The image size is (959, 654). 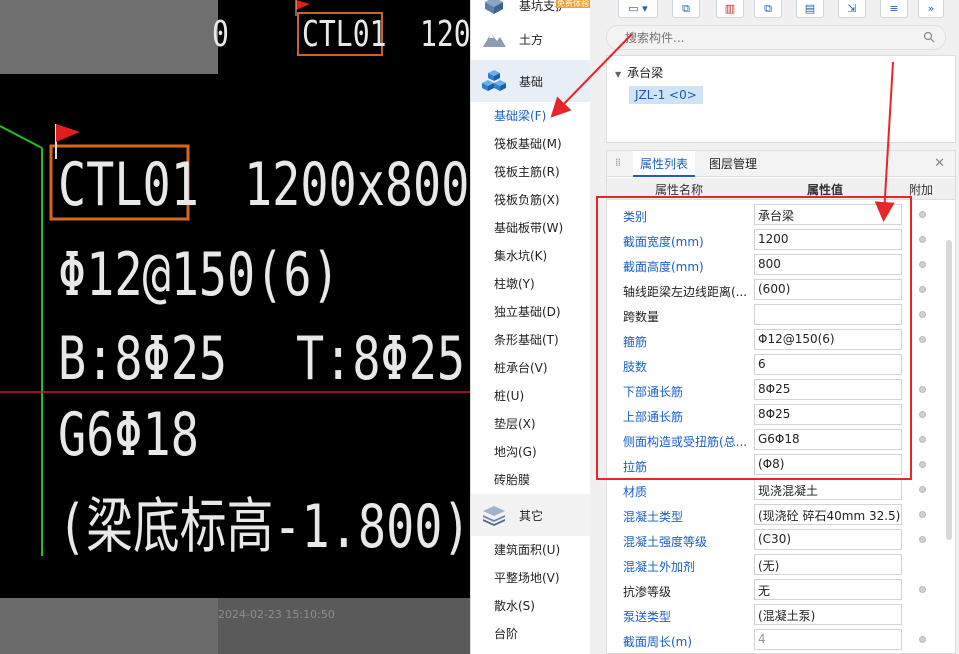 What do you see at coordinates (530, 368) in the screenshot?
I see `sidebar-item-pile-cap: 桩承台(V)` at bounding box center [530, 368].